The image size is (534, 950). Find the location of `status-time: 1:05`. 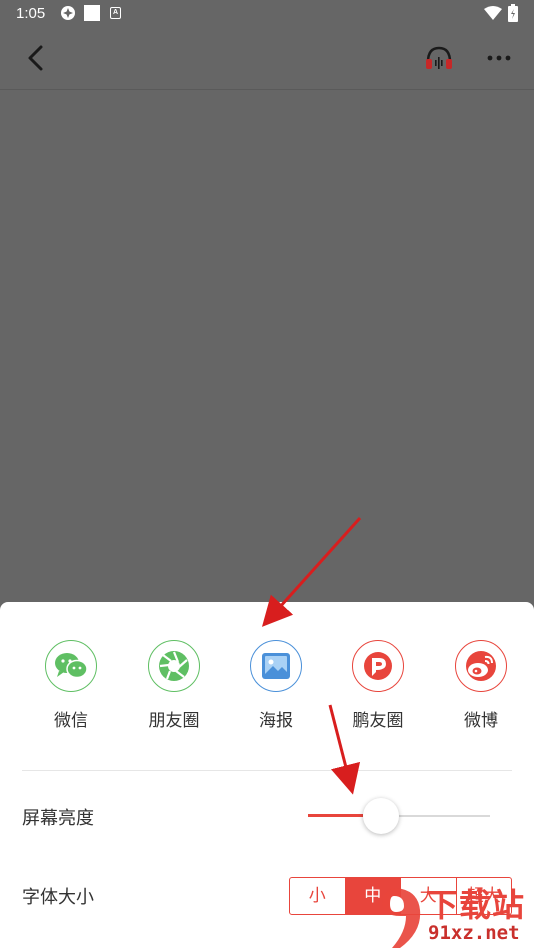

status-time: 1:05 is located at coordinates (31, 13).